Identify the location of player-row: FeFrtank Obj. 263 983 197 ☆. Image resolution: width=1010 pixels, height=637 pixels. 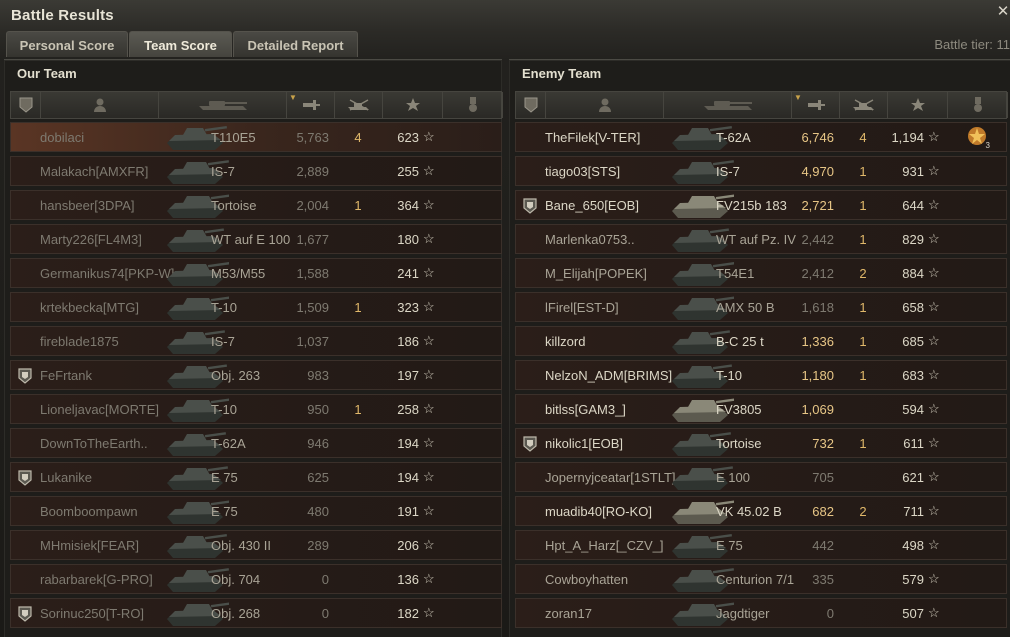
(256, 375).